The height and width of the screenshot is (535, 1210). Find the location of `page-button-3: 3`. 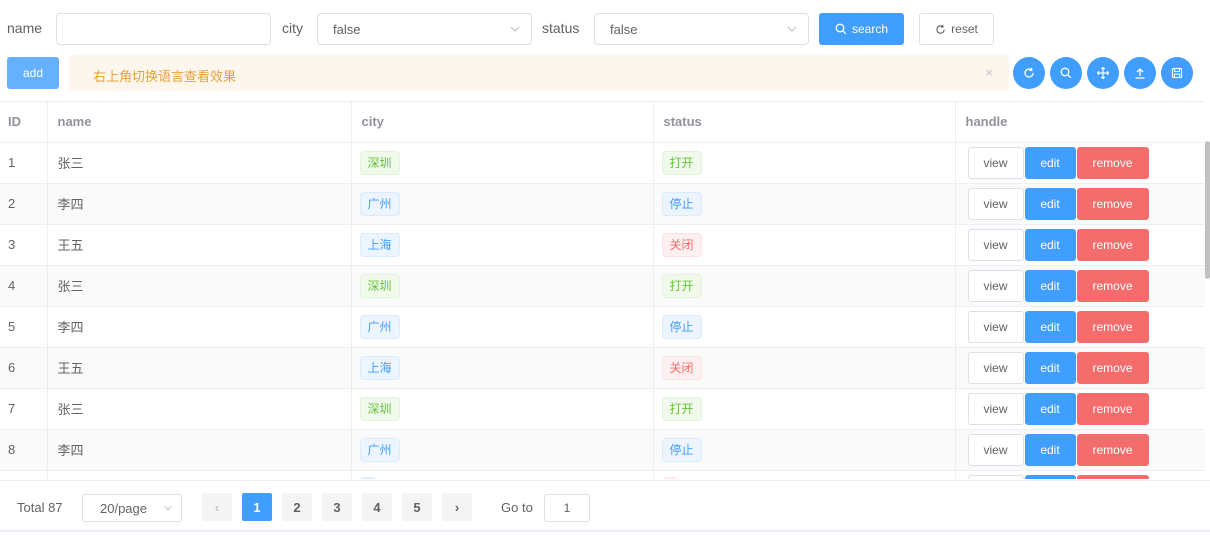

page-button-3: 3 is located at coordinates (337, 507).